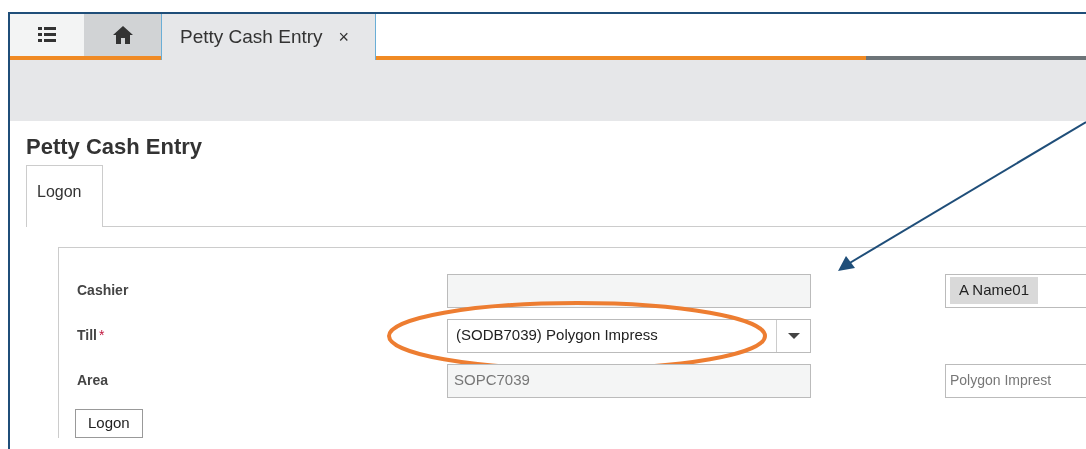  What do you see at coordinates (344, 37) in the screenshot?
I see `close-icon: ×` at bounding box center [344, 37].